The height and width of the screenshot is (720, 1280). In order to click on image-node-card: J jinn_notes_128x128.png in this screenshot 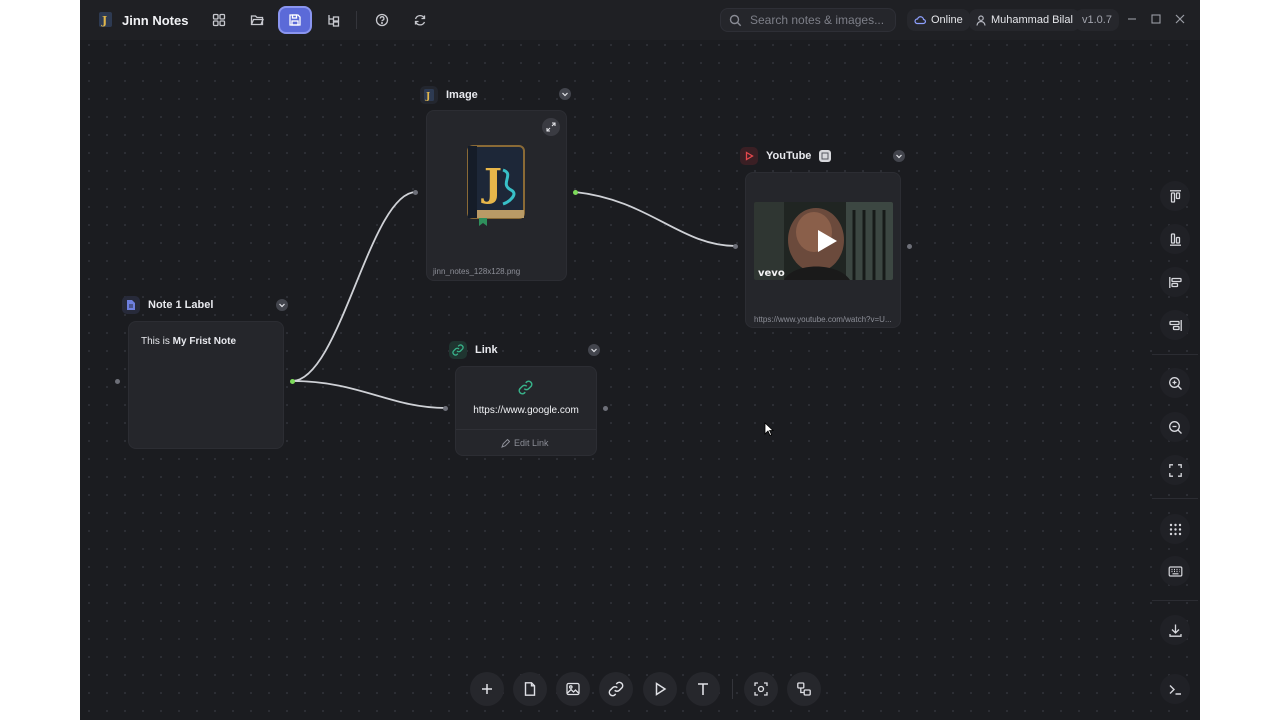, I will do `click(496, 195)`.